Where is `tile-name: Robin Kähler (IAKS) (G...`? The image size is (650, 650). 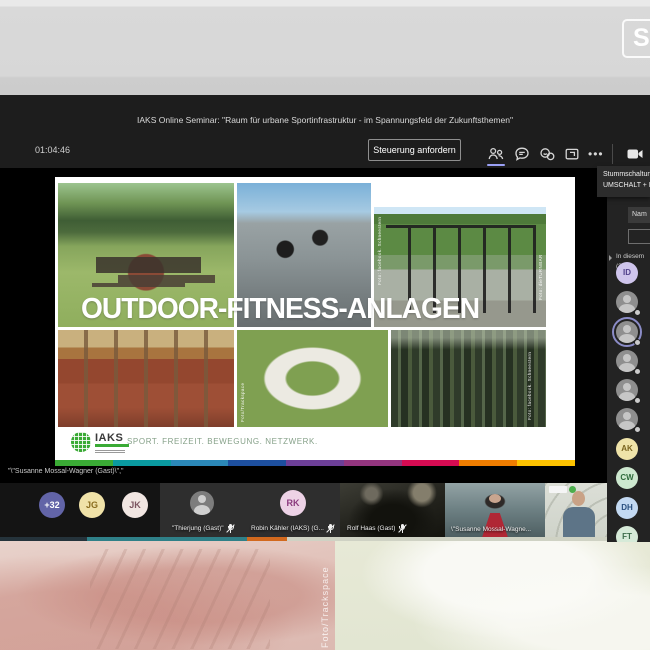 tile-name: Robin Kähler (IAKS) (G... is located at coordinates (287, 528).